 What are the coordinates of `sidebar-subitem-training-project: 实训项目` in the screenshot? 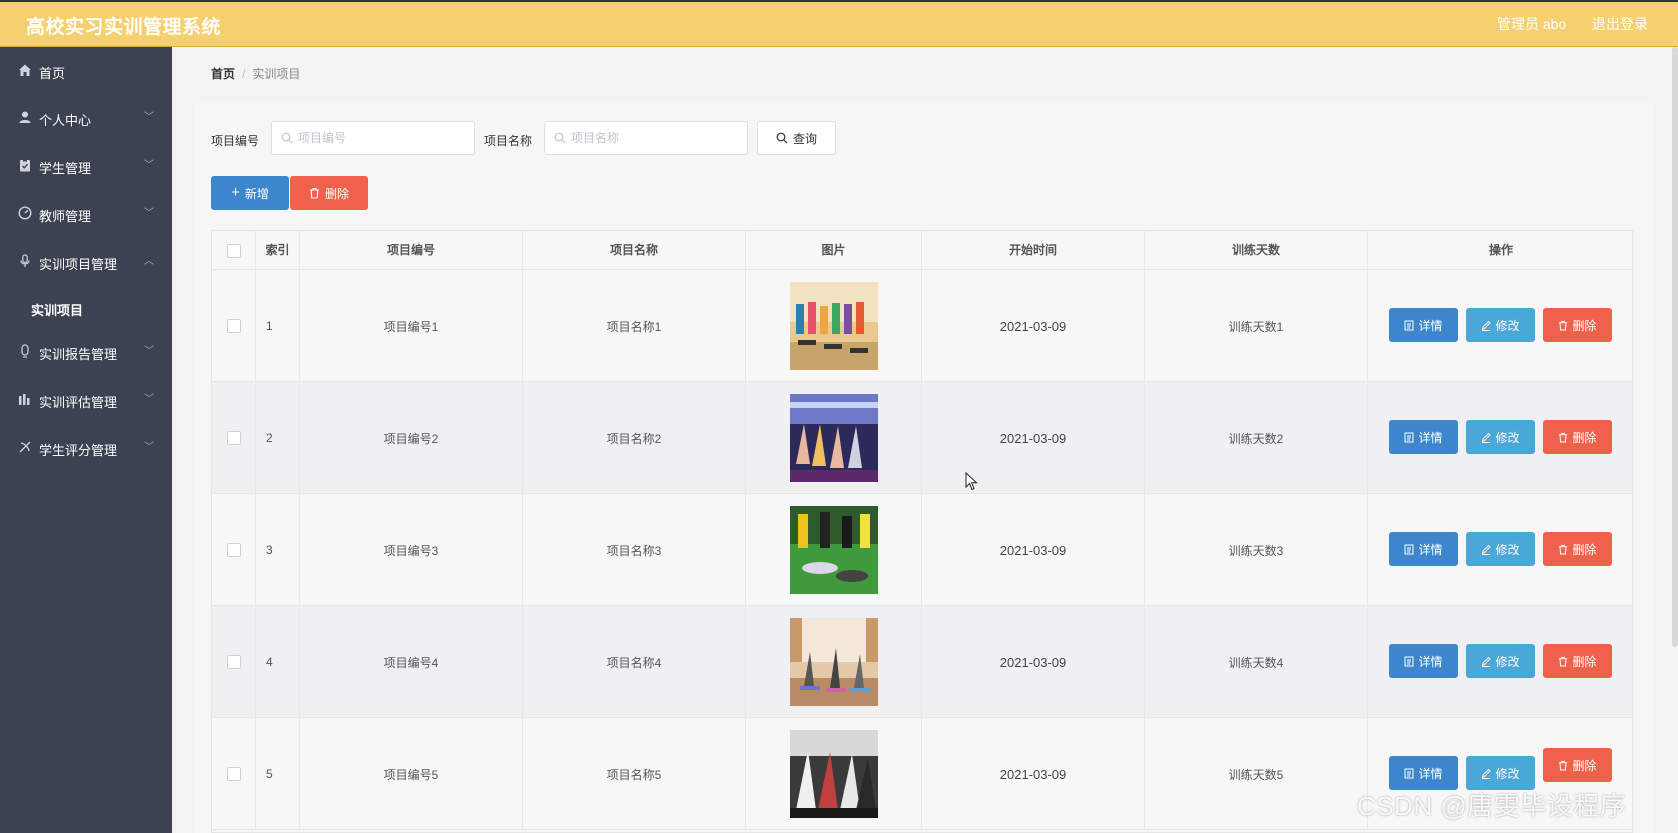 It's located at (86, 308).